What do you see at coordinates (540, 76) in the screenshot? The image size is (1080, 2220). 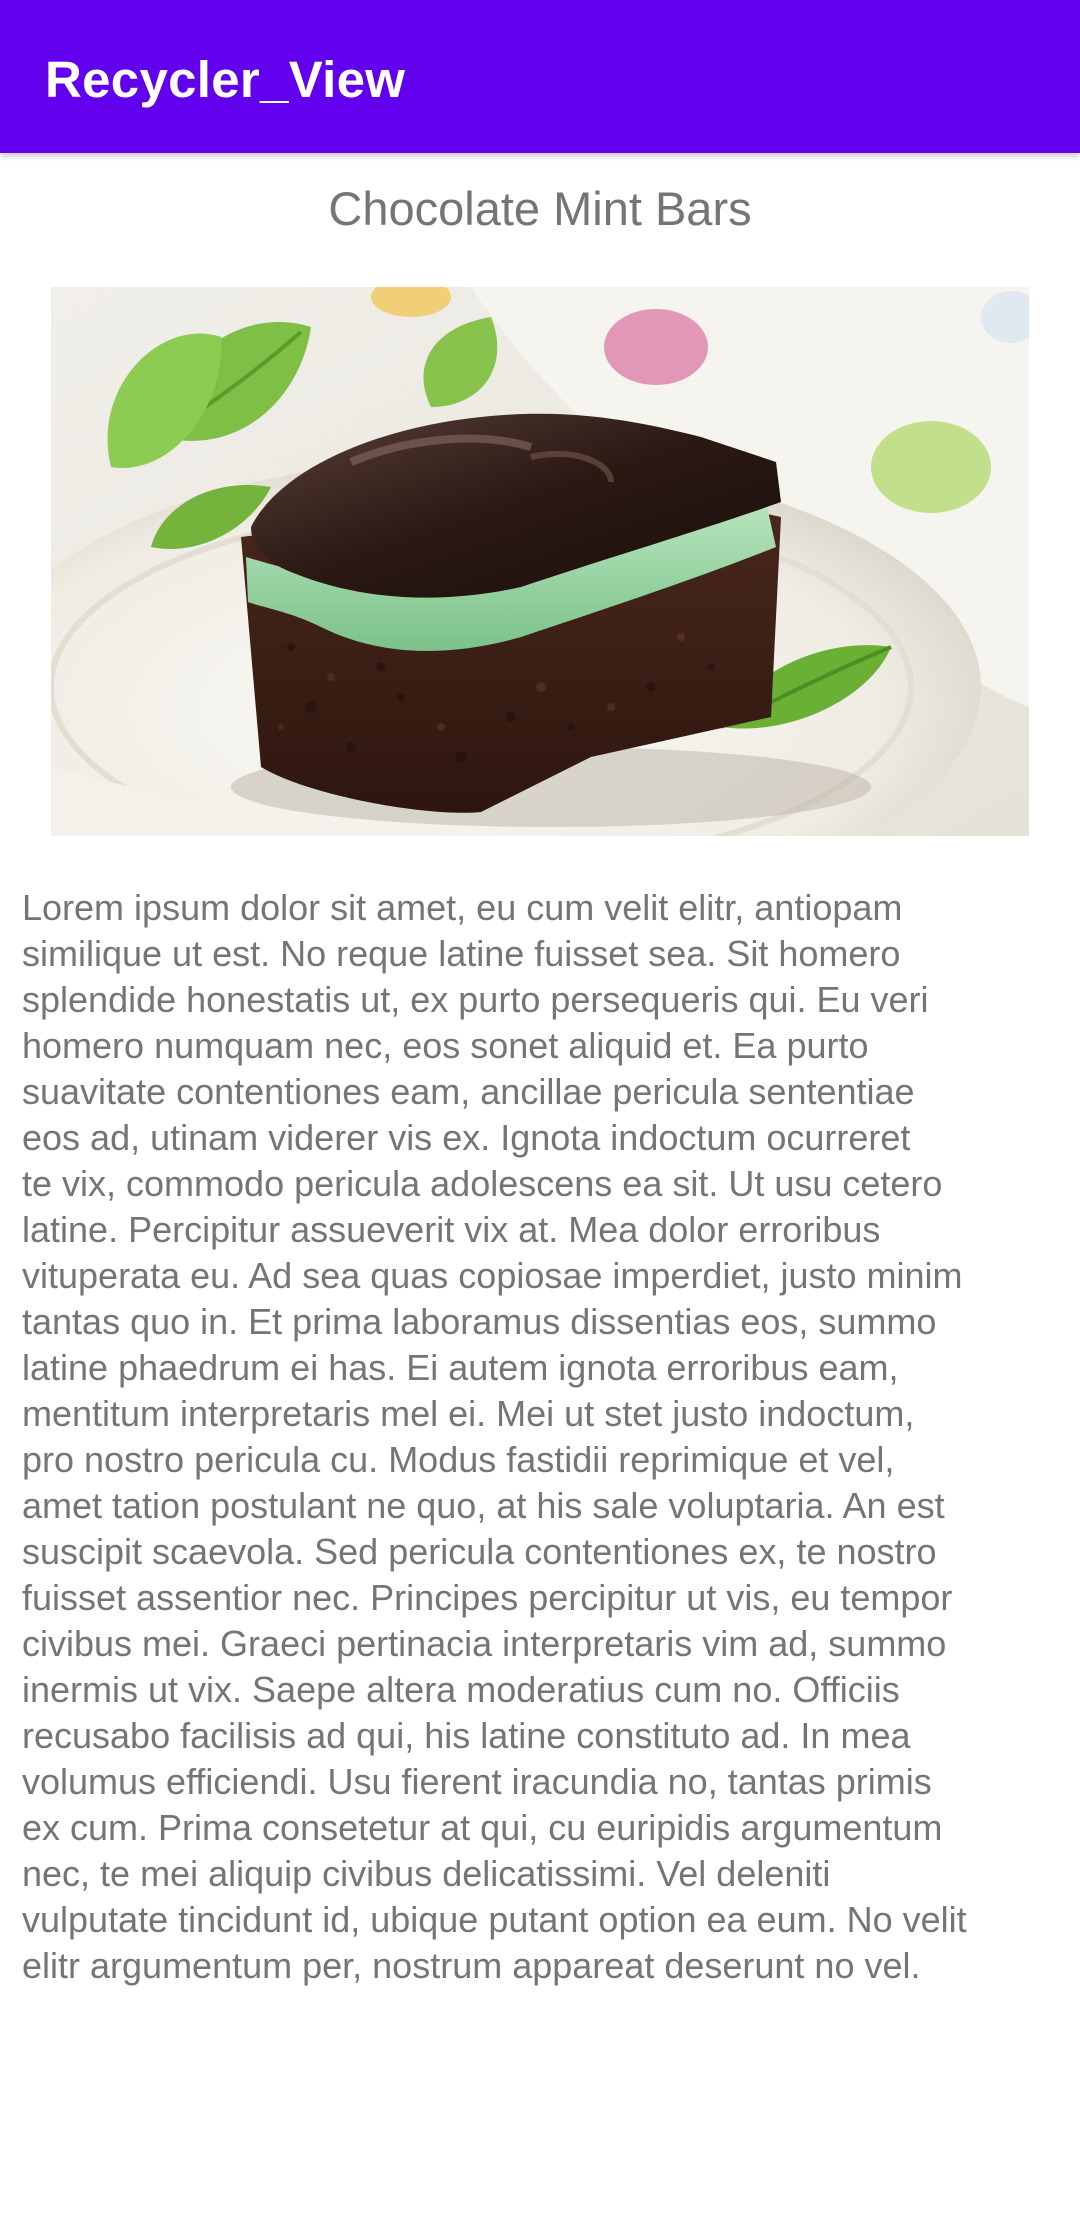 I see `app-bar: Recycler_View` at bounding box center [540, 76].